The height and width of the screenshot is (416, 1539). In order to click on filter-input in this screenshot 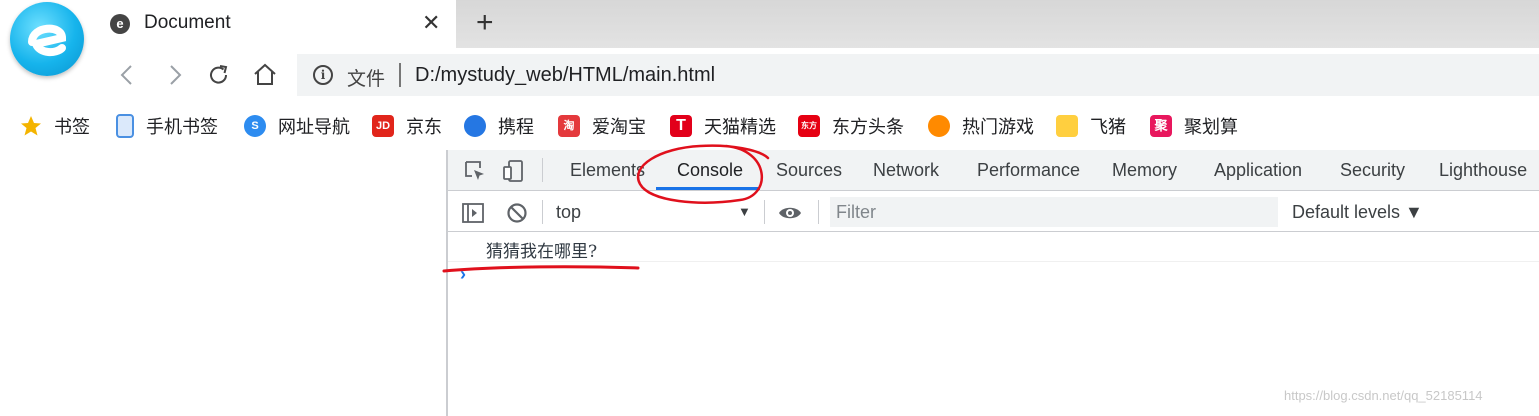, I will do `click(1054, 212)`.